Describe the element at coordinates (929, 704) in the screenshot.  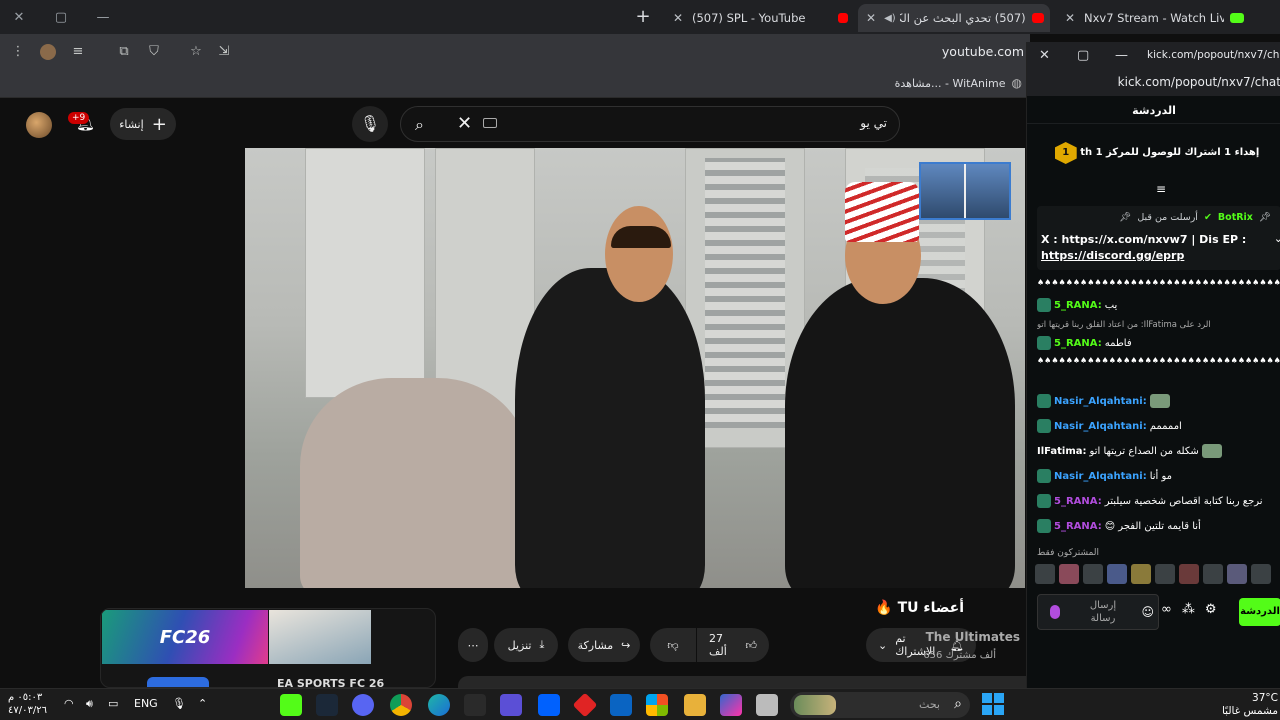
I see `search-input: بحث` at that location.